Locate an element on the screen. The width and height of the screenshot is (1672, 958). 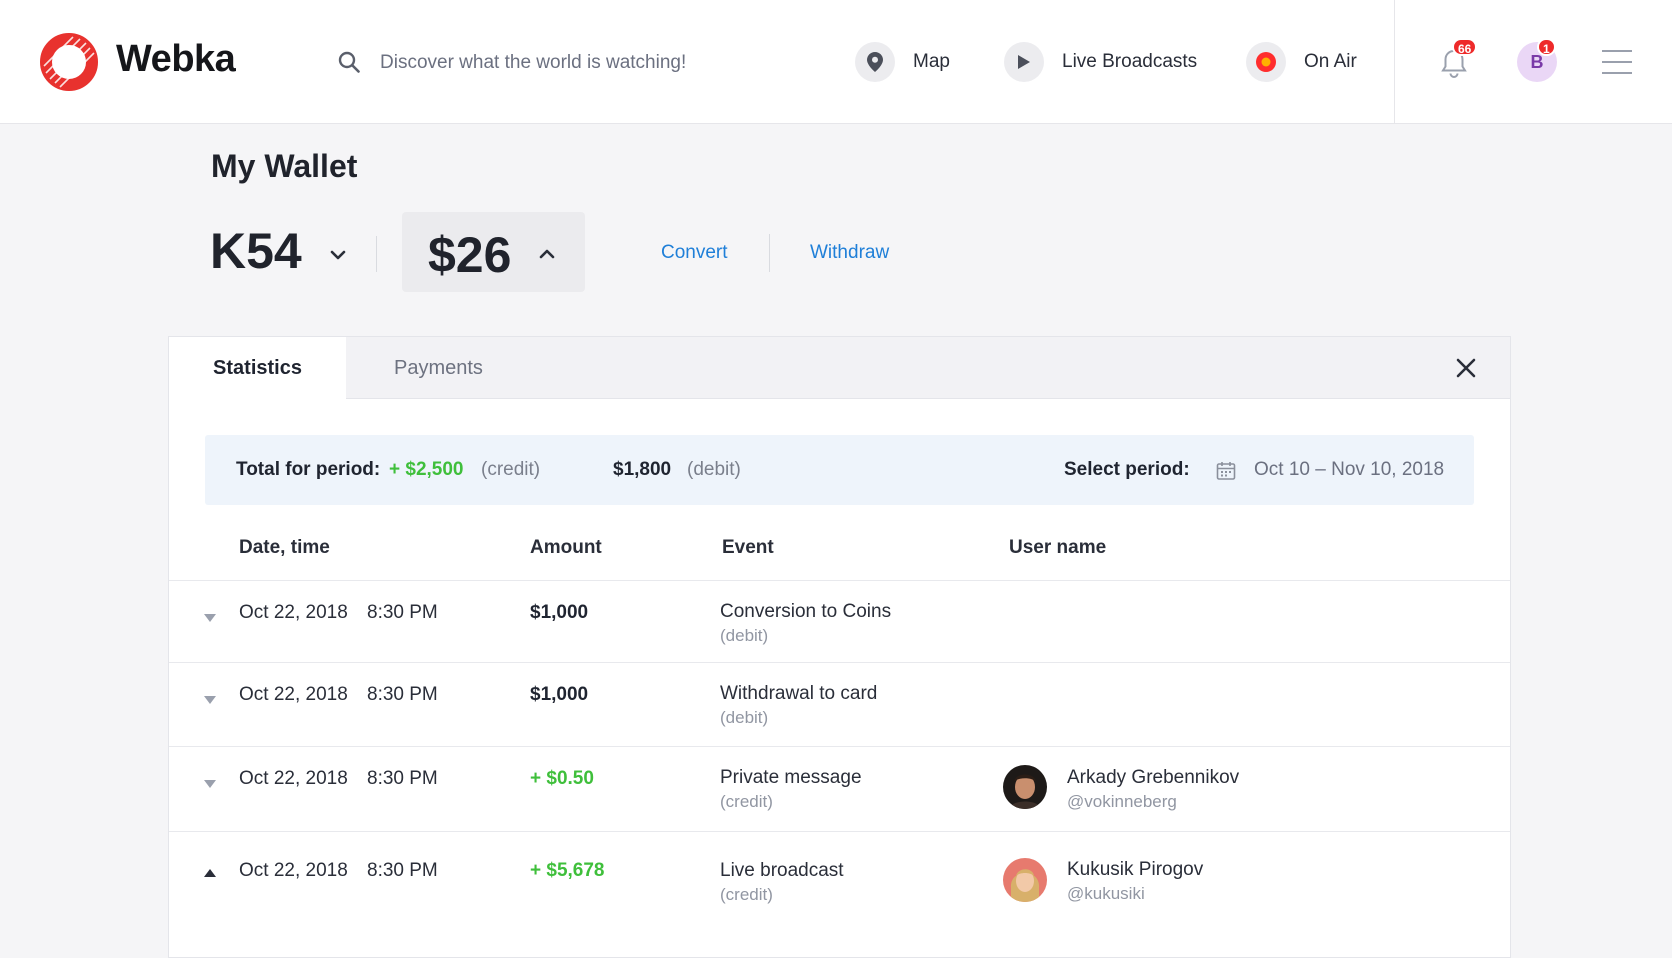
row-amount: + $5,678 is located at coordinates (567, 870).